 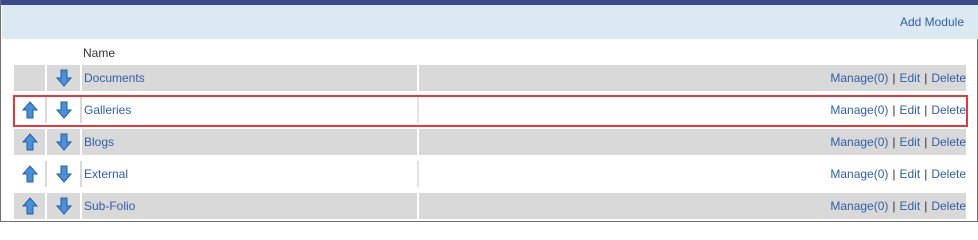 I want to click on table-row: Sub-Folio Manage(0) | Edit | Delete, so click(x=490, y=206).